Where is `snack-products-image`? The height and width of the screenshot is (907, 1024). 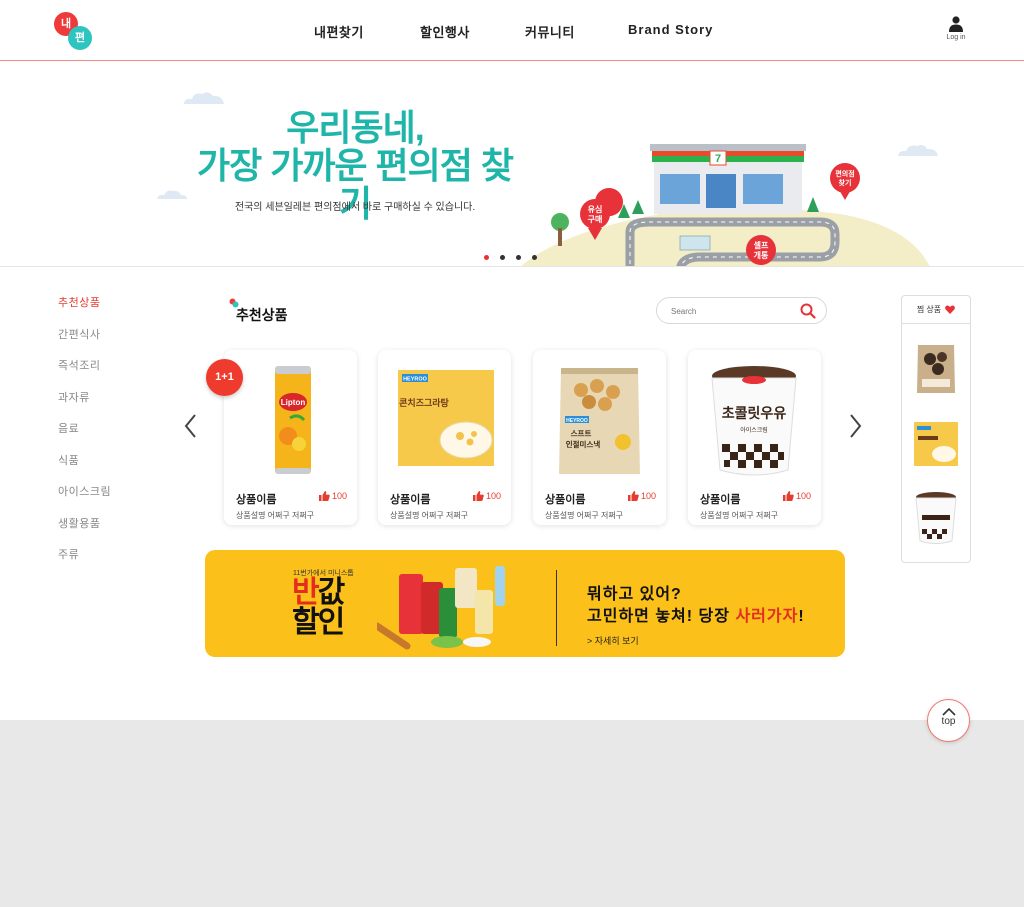
snack-products-image is located at coordinates (441, 608).